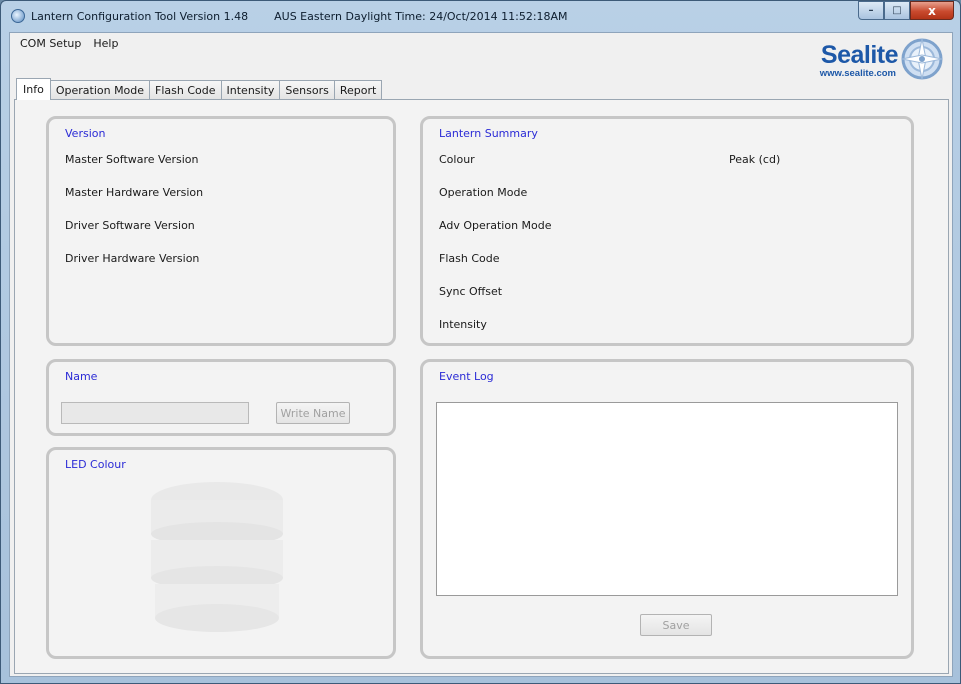 This screenshot has width=961, height=684. Describe the element at coordinates (95, 464) in the screenshot. I see `led-colour-title: LED Colour` at that location.